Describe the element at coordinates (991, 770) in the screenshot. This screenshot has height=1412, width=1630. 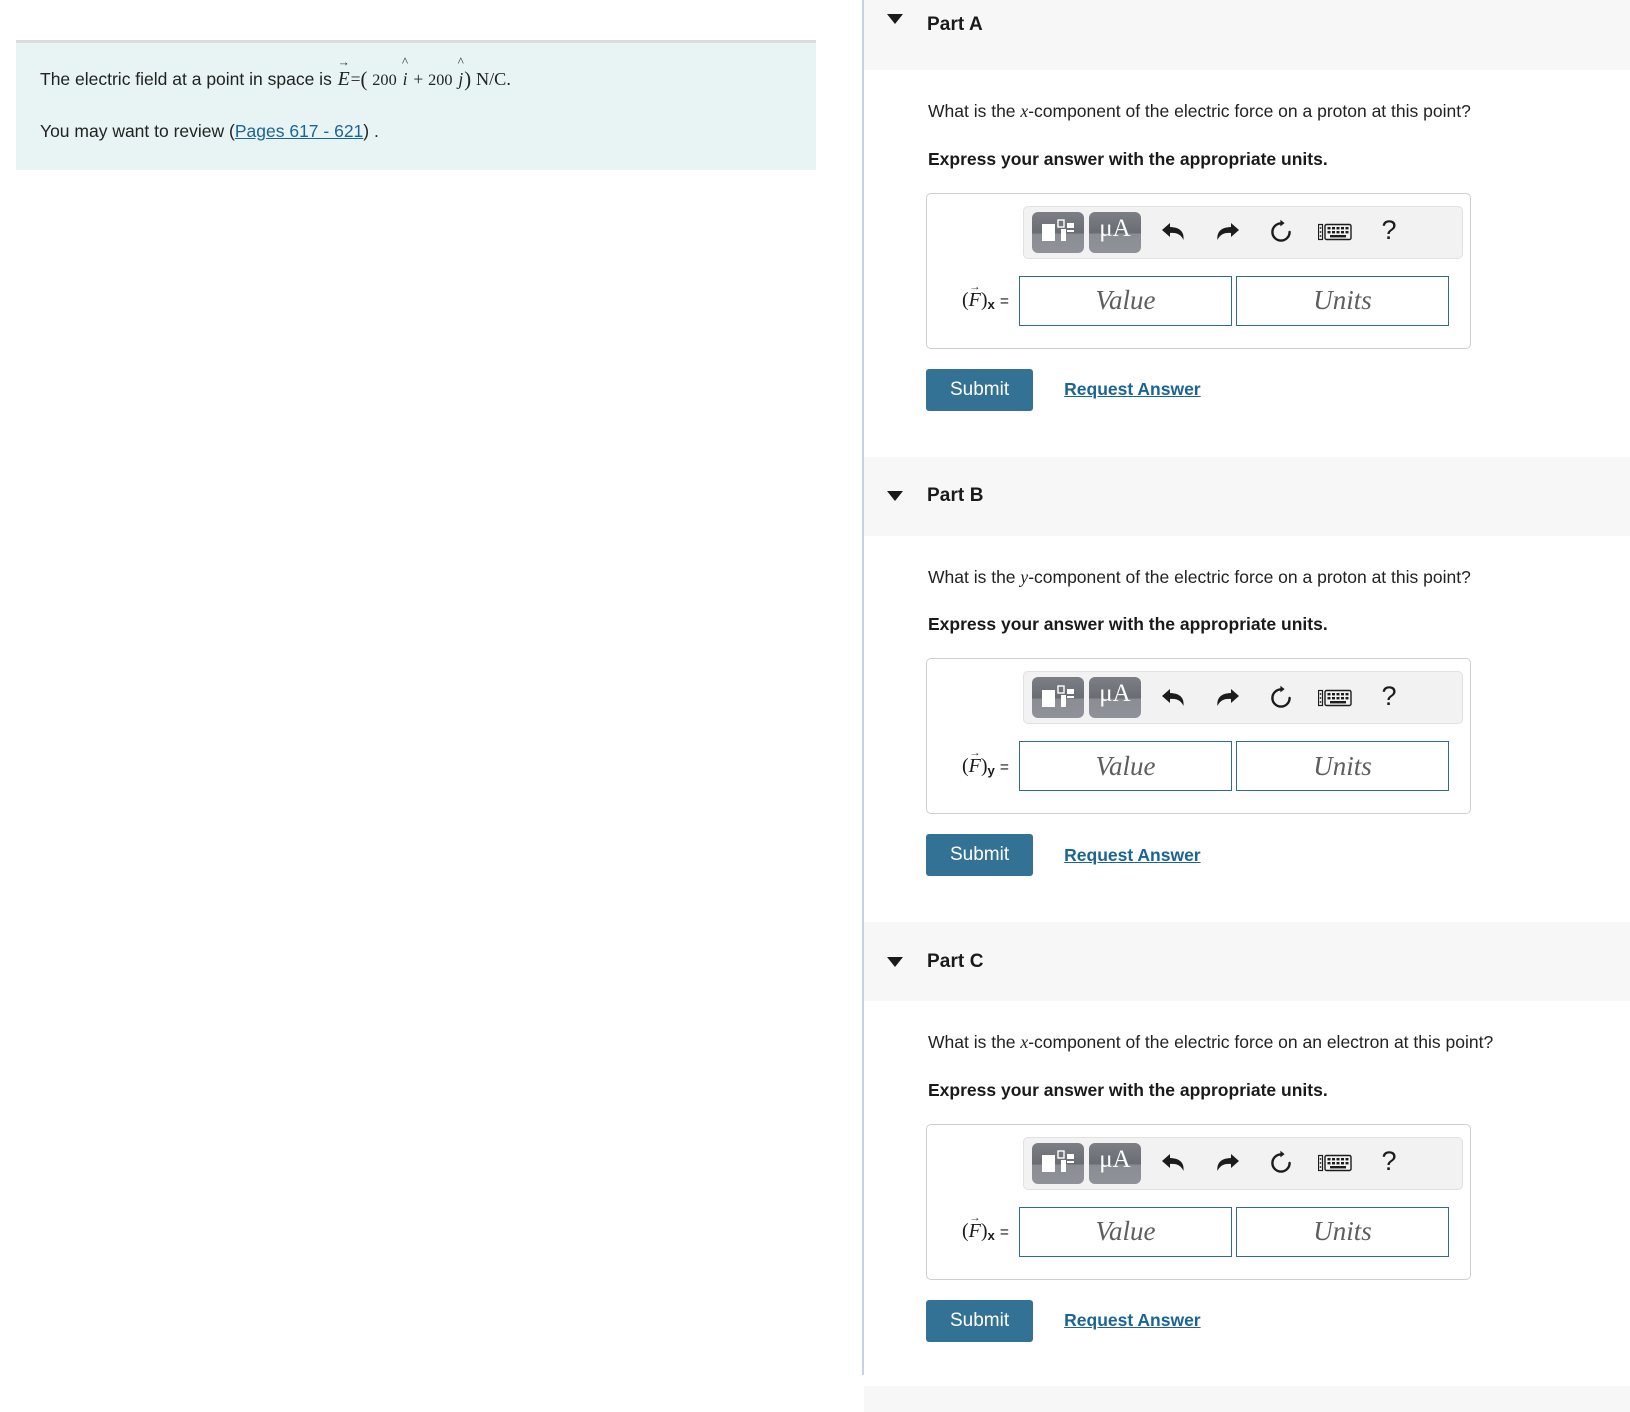
I see `force-subscript-b: y` at that location.